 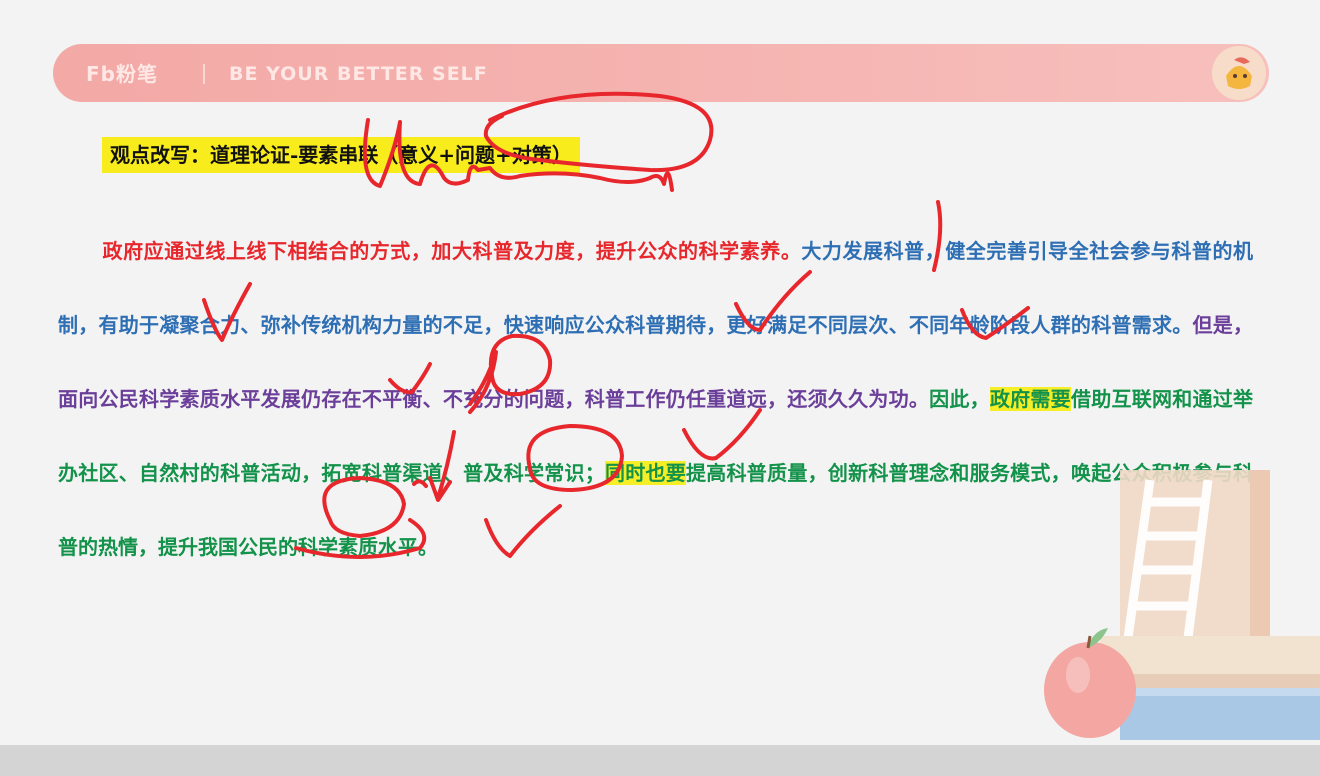 What do you see at coordinates (1030, 399) in the screenshot?
I see `highlight-government-needs: 政府需要` at bounding box center [1030, 399].